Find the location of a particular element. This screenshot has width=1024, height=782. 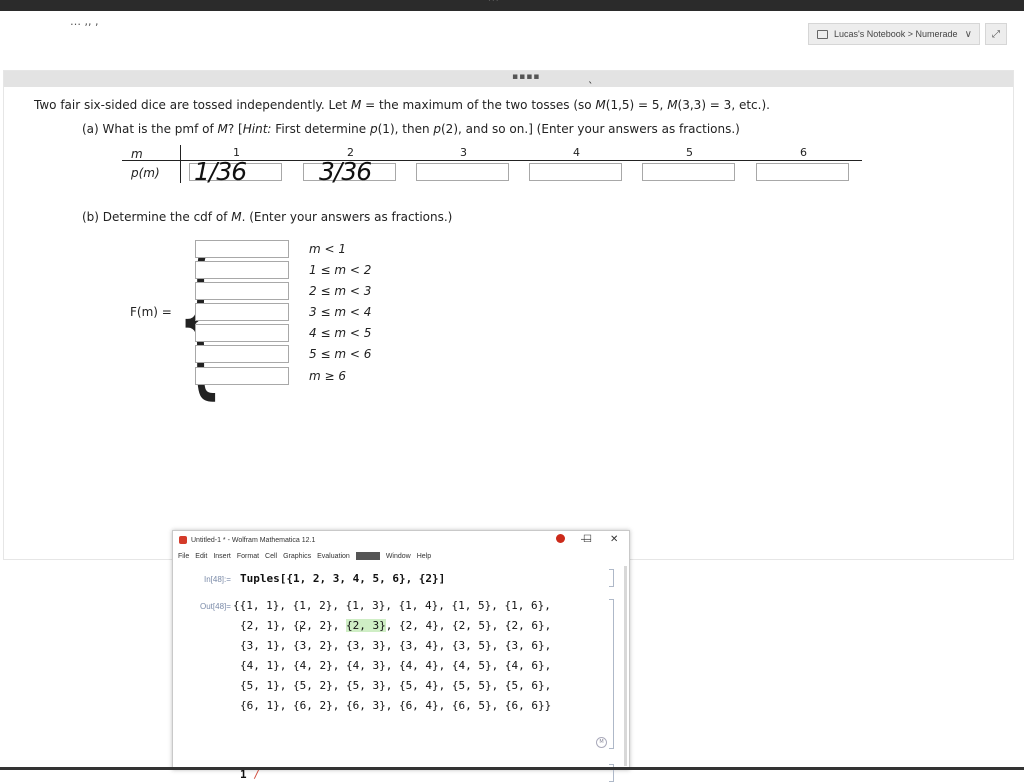

expand-button: ⤢ is located at coordinates (996, 34).